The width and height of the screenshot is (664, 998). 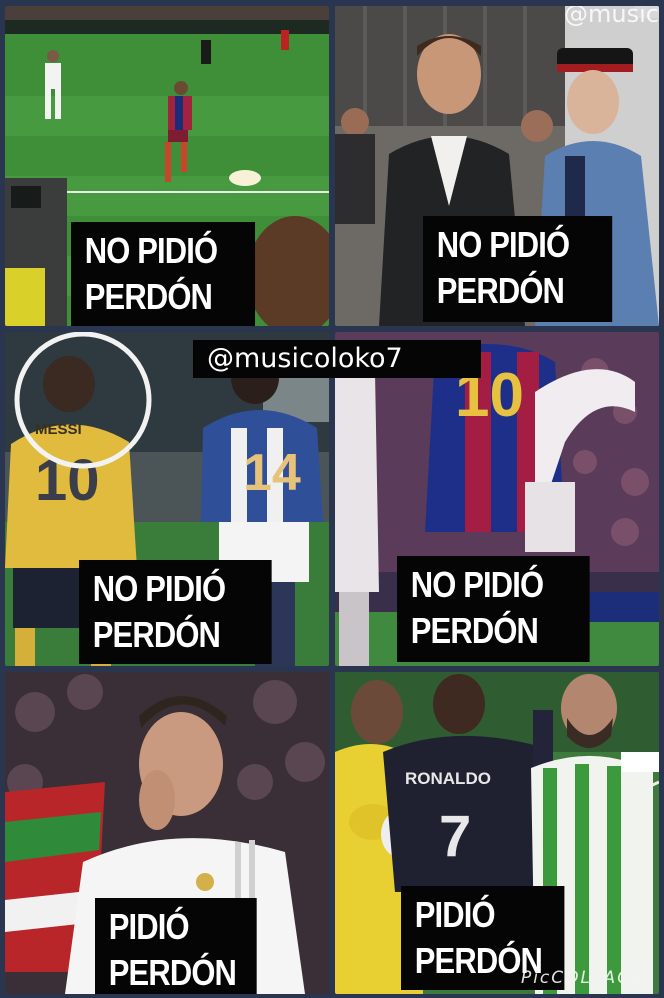 I want to click on piccollage-watermark: PicCOLLAGE, so click(x=582, y=978).